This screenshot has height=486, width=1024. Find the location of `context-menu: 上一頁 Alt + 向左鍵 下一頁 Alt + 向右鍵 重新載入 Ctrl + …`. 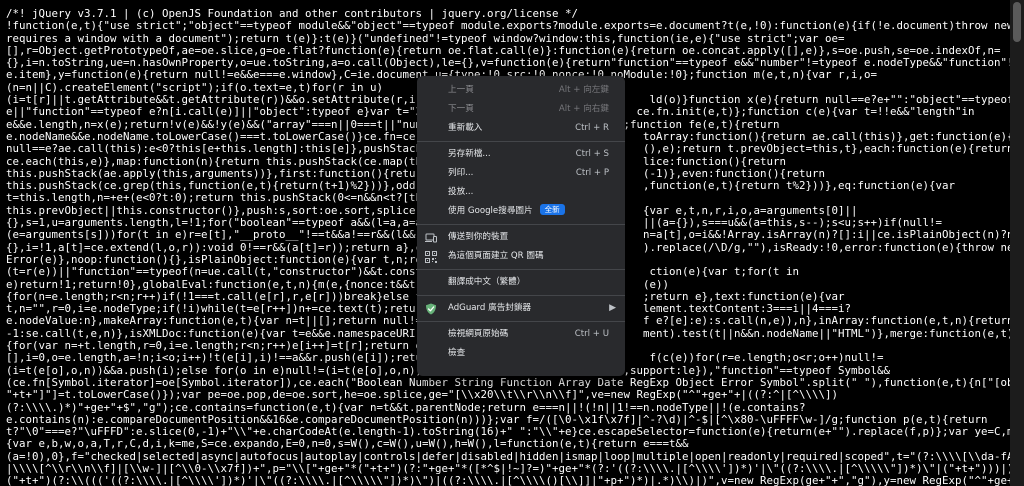

context-menu: 上一頁 Alt + 向左鍵 下一頁 Alt + 向右鍵 重新載入 Ctrl + … is located at coordinates (521, 226).